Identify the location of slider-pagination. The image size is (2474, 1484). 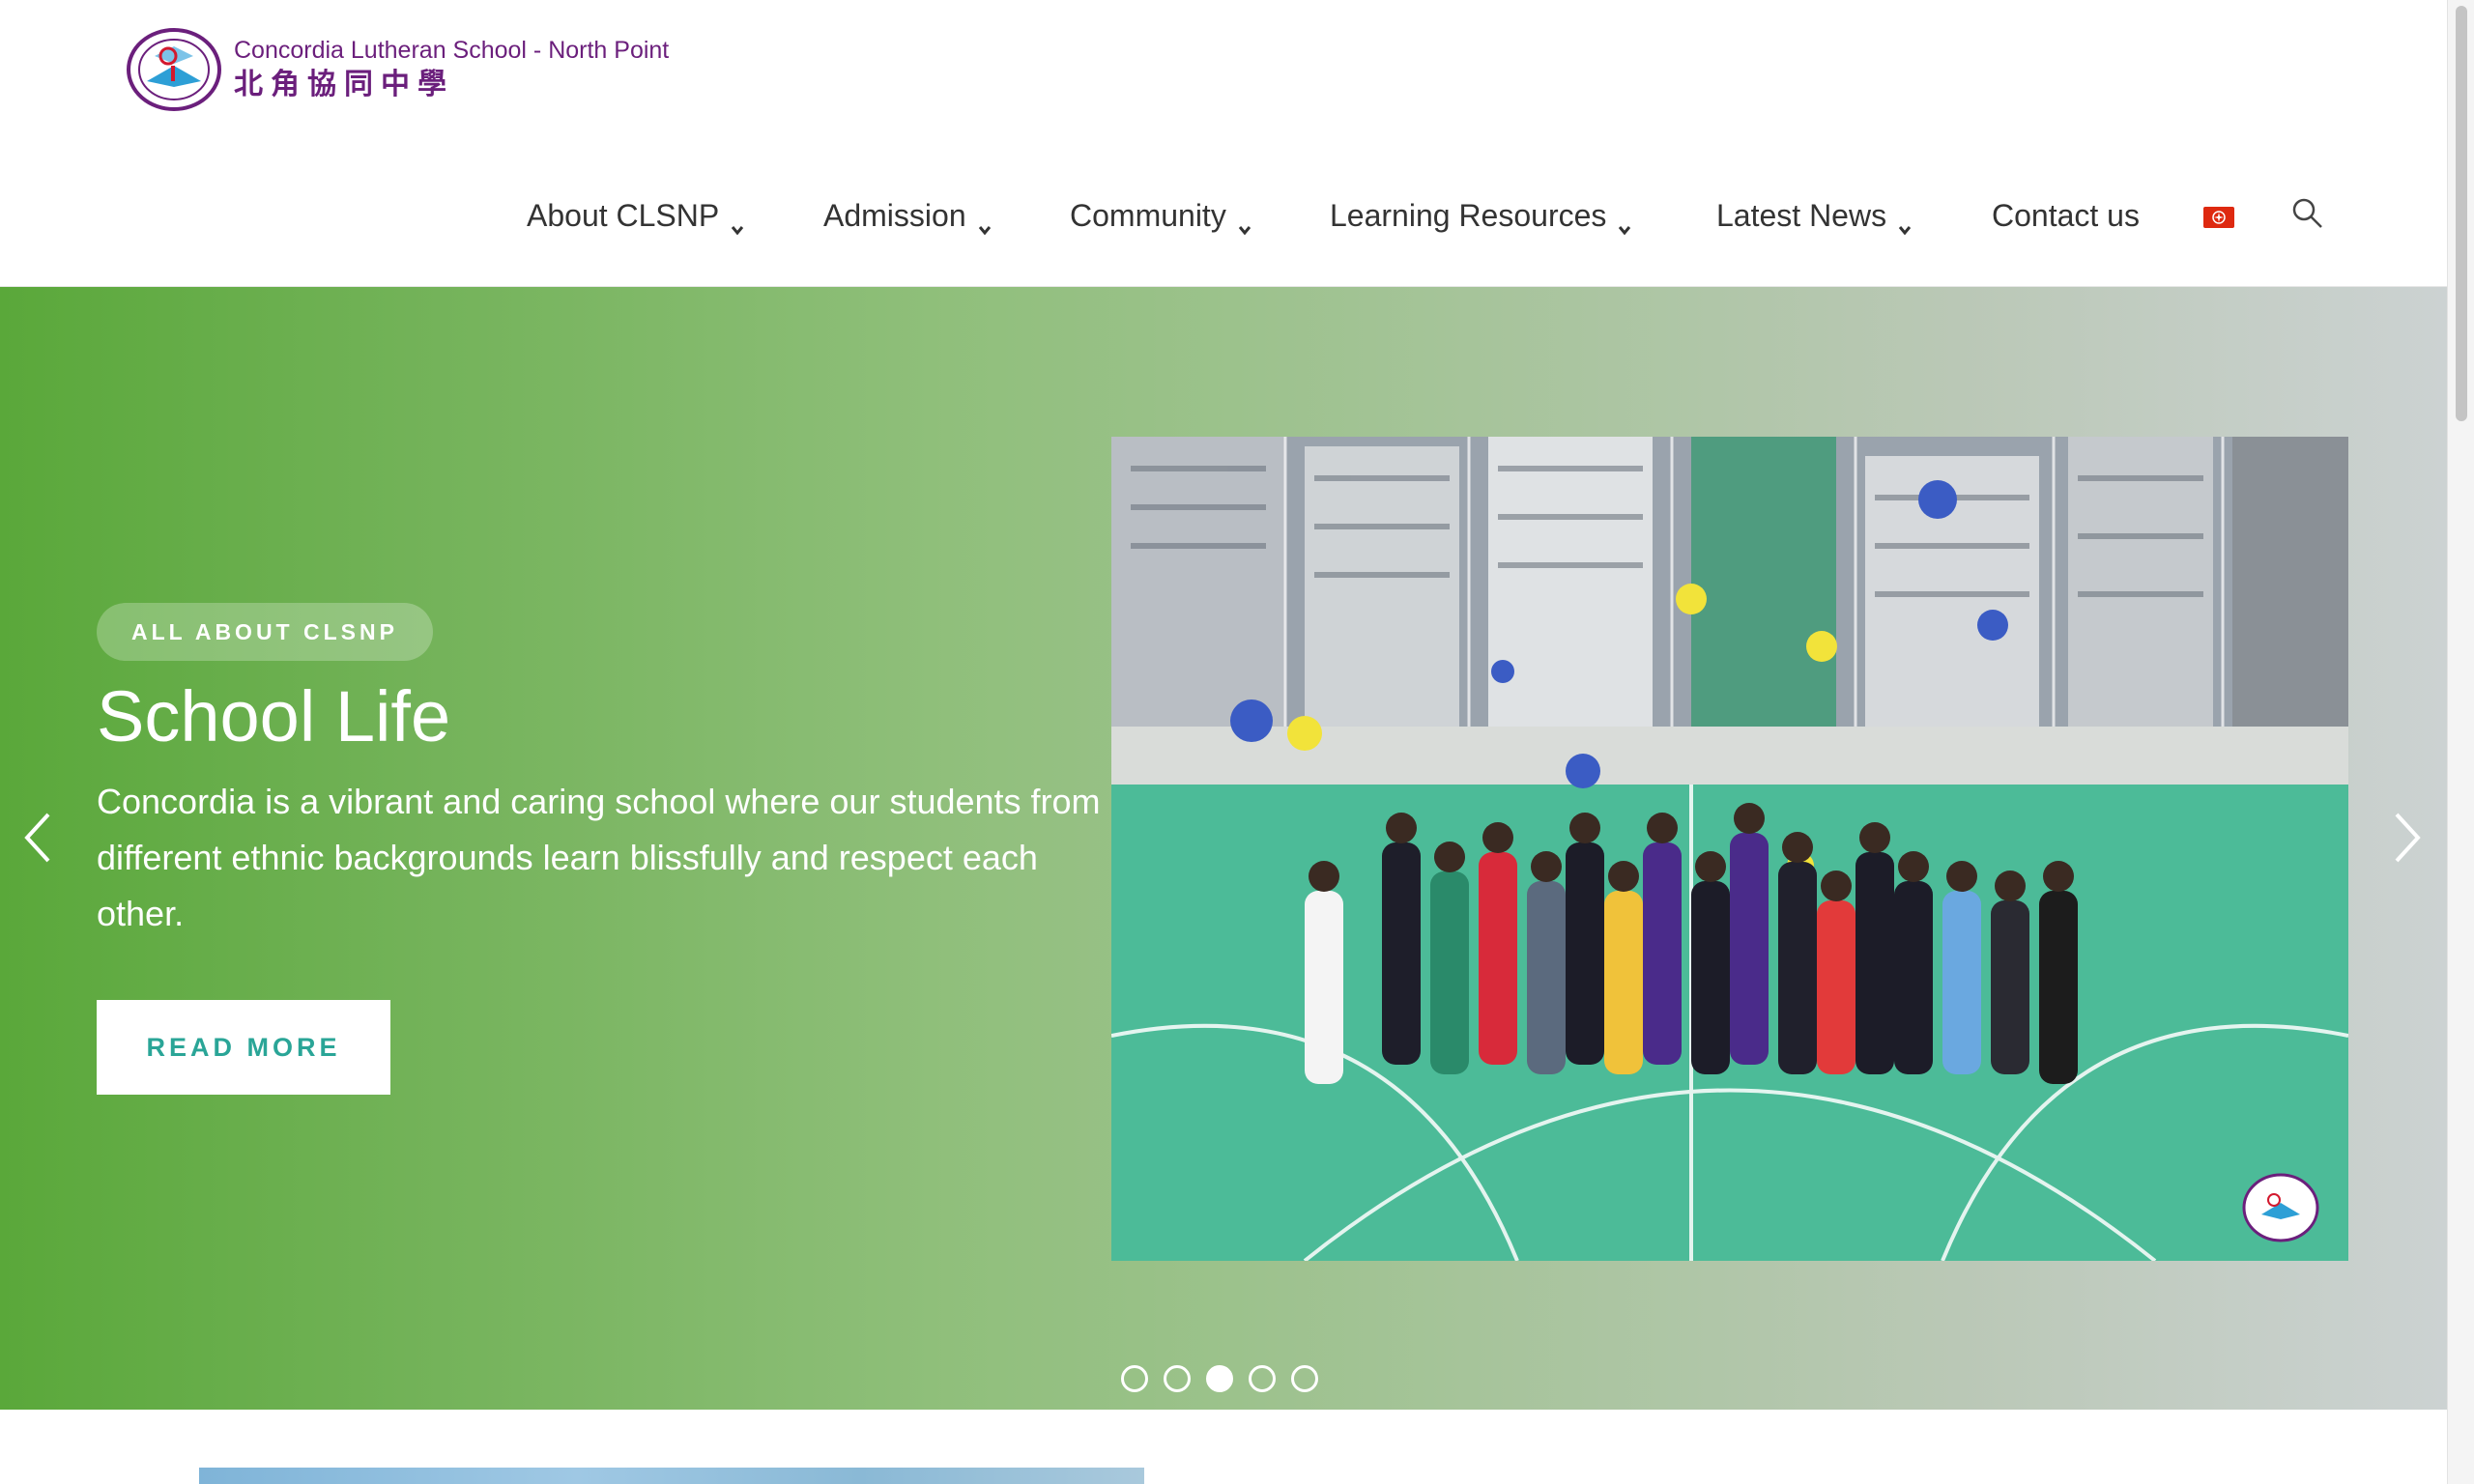
(1219, 1379).